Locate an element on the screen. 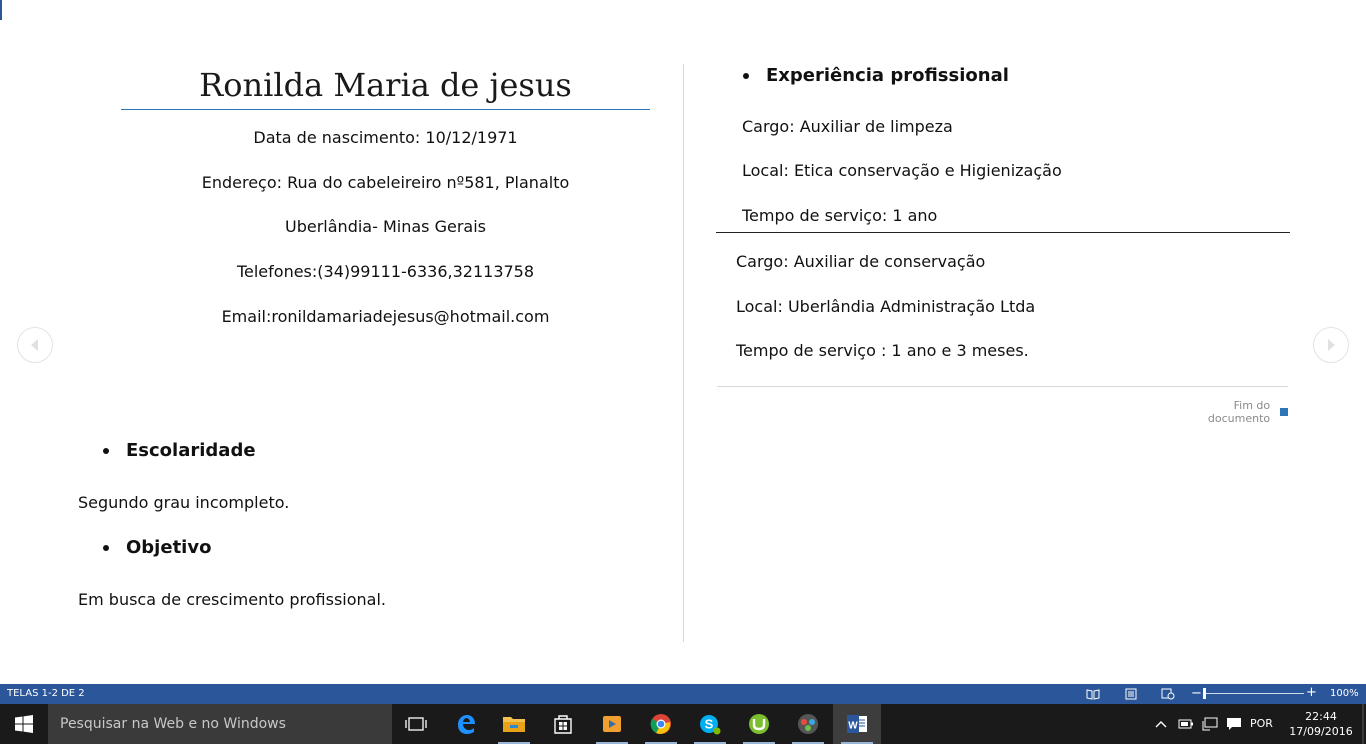  network-status is located at coordinates (1210, 724).